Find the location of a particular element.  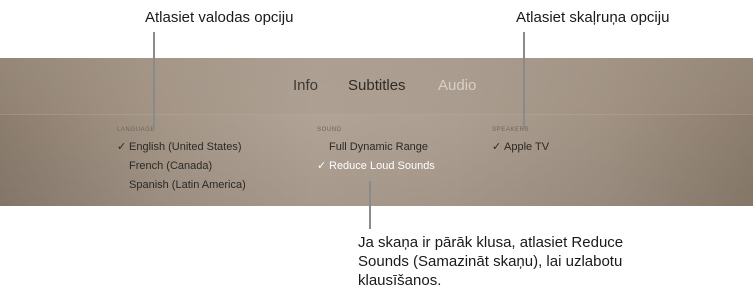

callout-line-language is located at coordinates (154, 81).